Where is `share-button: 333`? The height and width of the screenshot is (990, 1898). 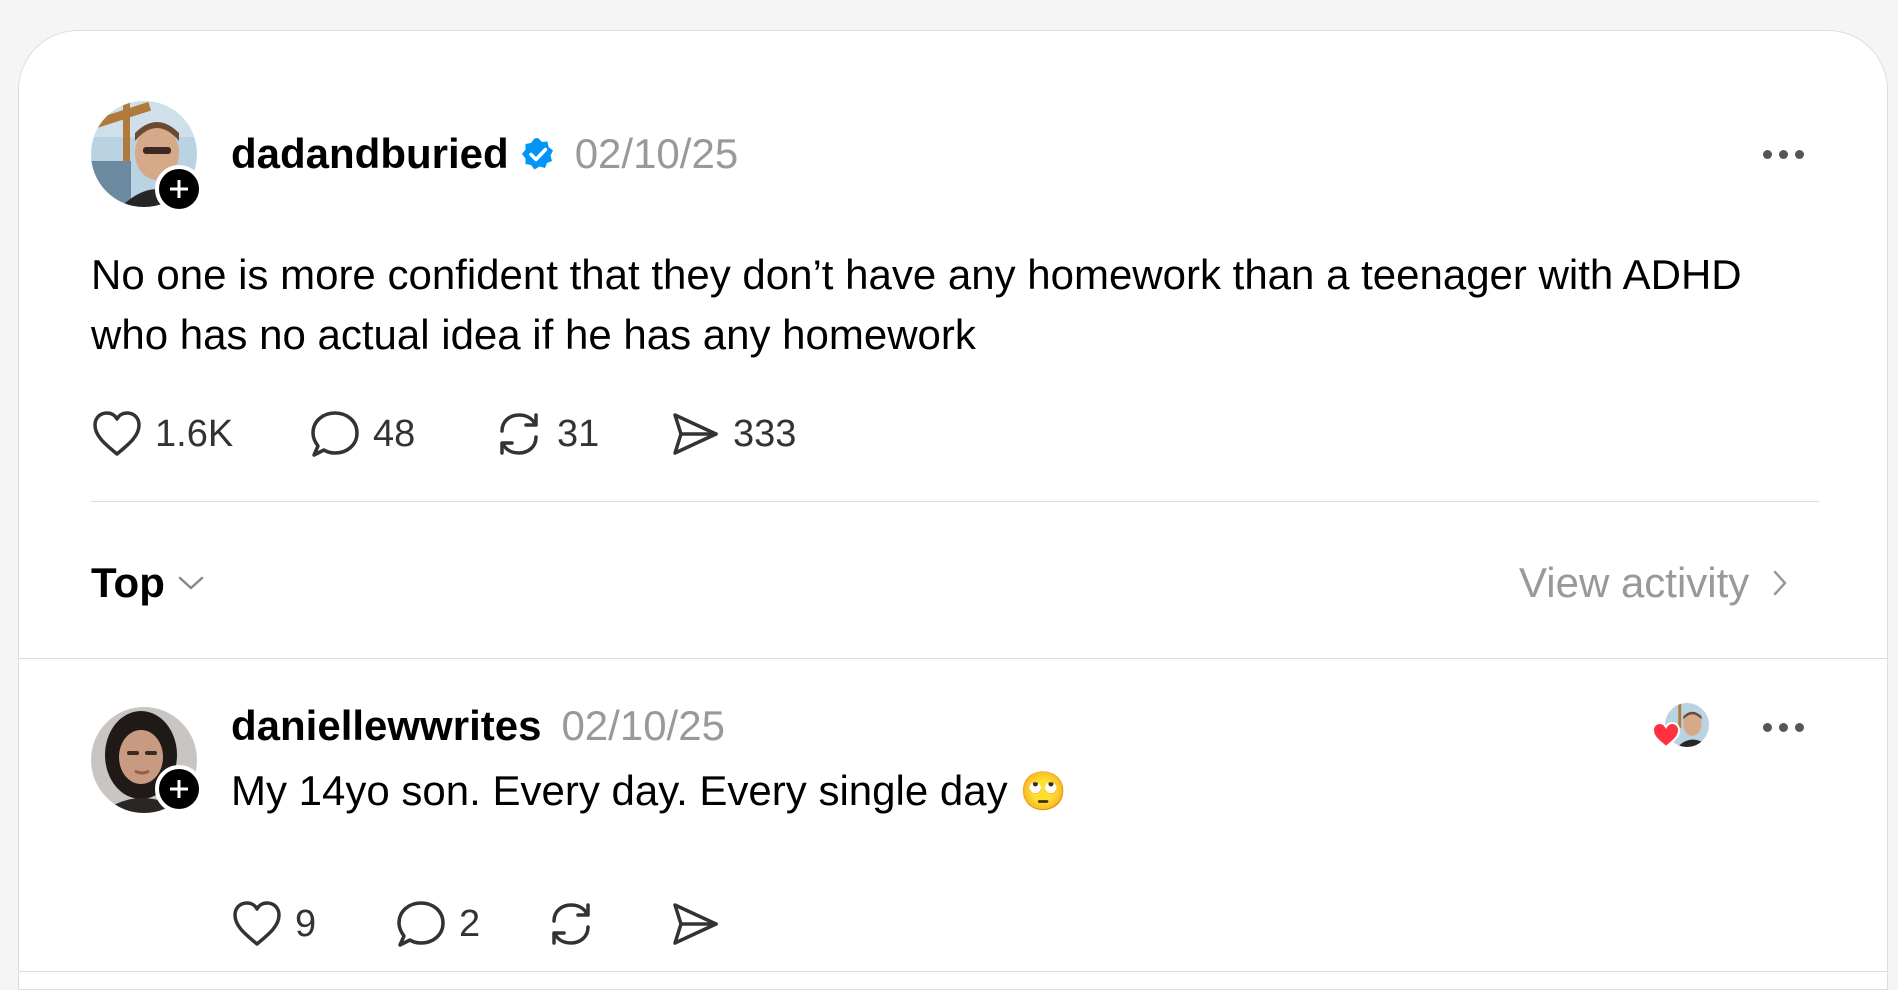
share-button: 333 is located at coordinates (732, 434).